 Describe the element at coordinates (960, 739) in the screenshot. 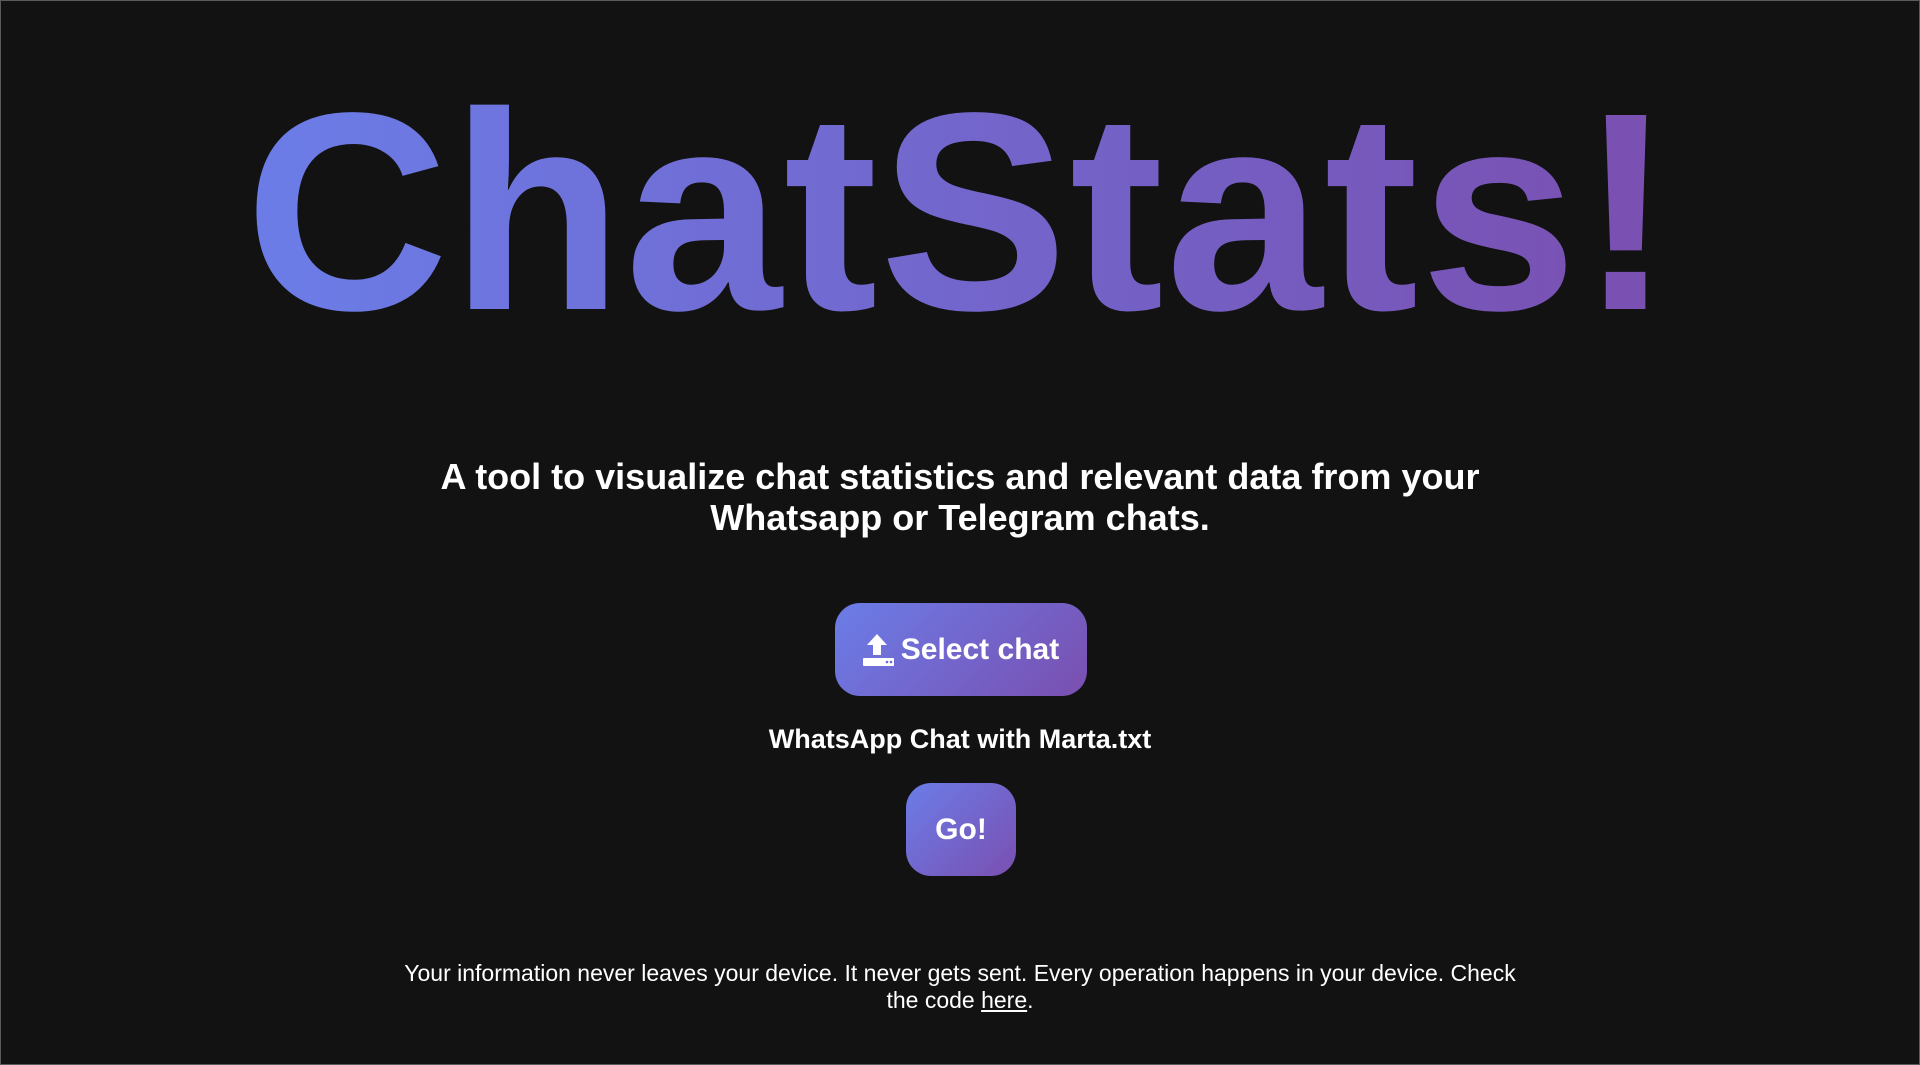

I see `selected-file-name: WhatsApp Chat with Marta.txt` at that location.